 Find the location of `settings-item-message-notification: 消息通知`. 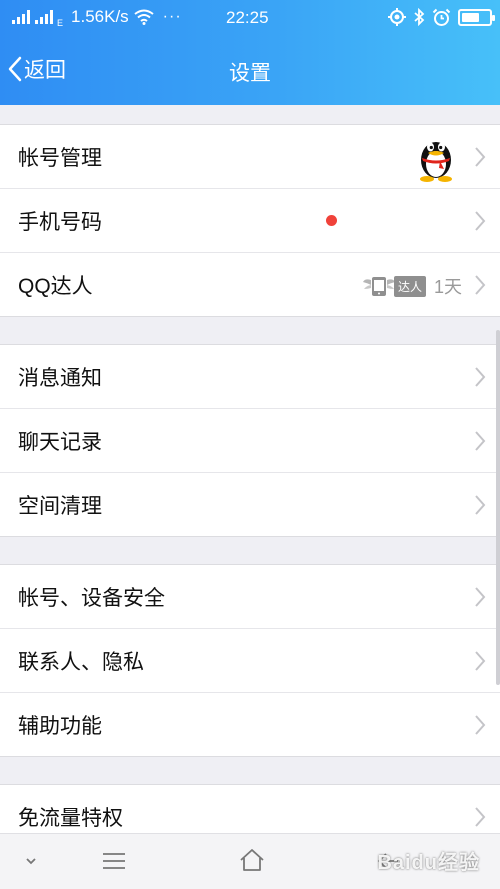

settings-item-message-notification: 消息通知 is located at coordinates (250, 377).